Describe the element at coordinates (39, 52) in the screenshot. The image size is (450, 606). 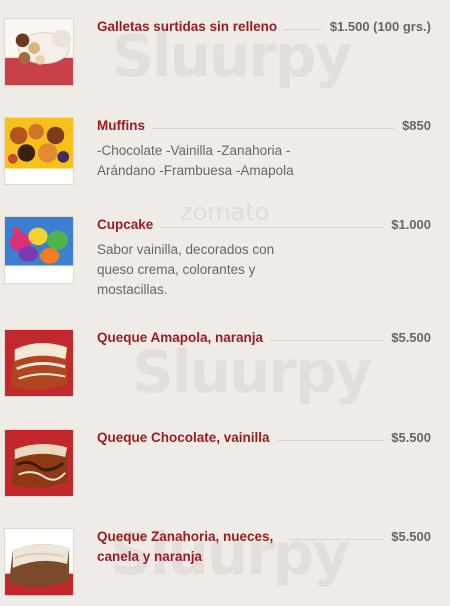
I see `cookies-plate-image` at that location.